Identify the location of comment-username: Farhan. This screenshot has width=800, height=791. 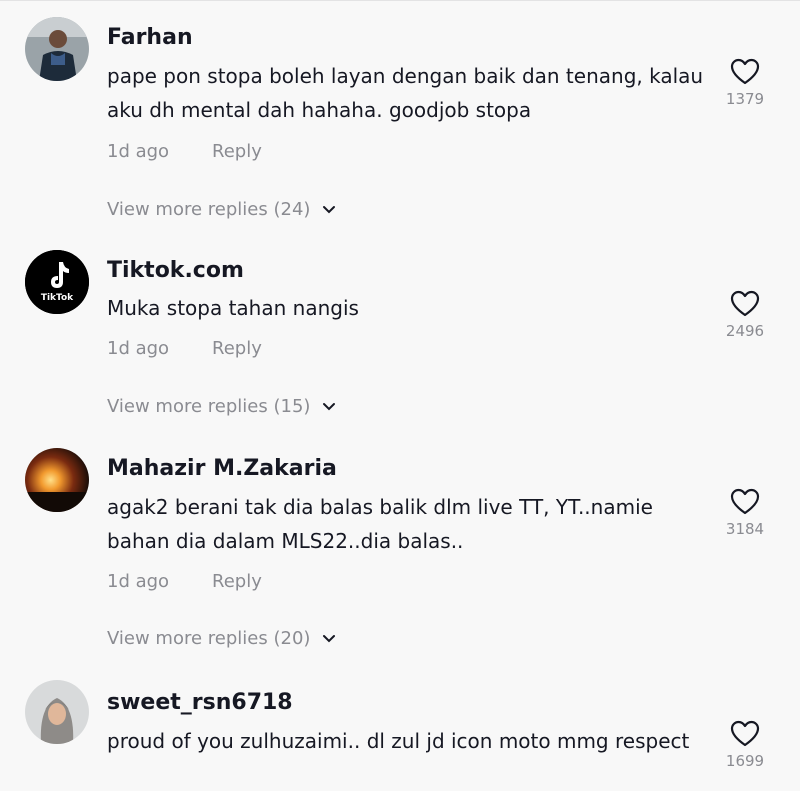
(150, 37).